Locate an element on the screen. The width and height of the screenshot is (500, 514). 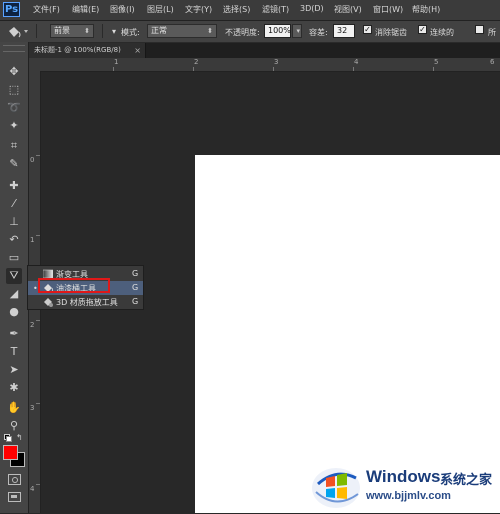
panel-grip is located at coordinates (14, 48).